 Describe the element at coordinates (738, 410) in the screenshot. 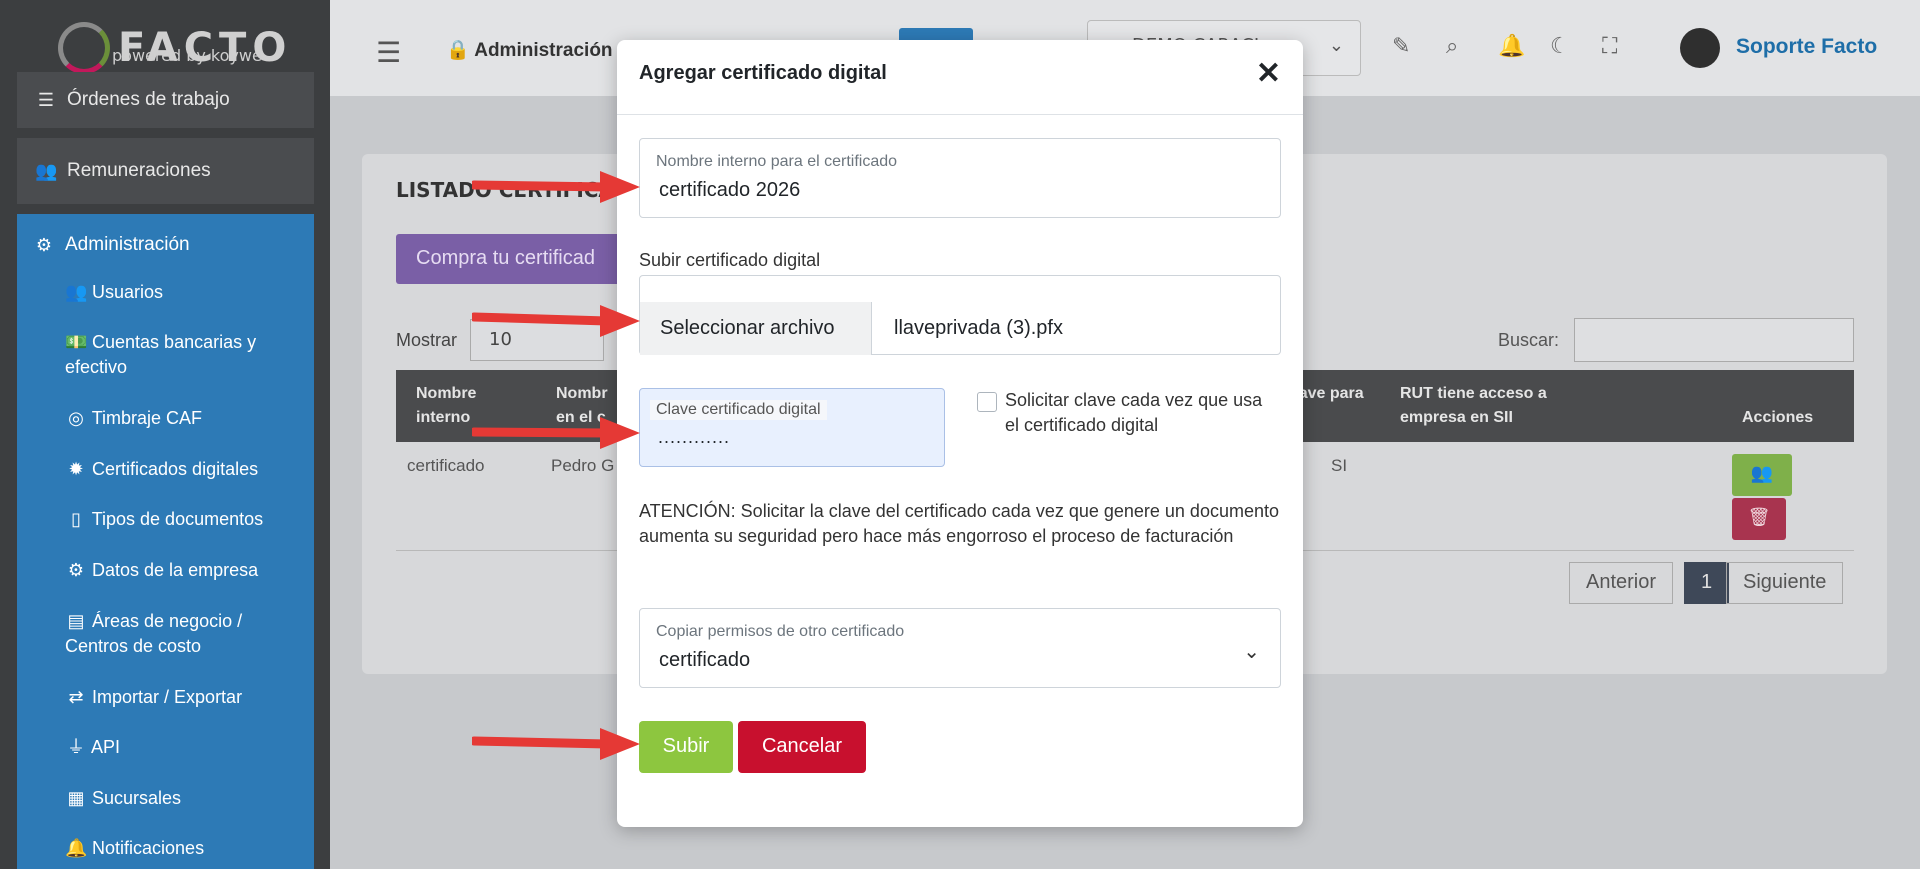

I see `password-label: Clave certificado digital` at that location.